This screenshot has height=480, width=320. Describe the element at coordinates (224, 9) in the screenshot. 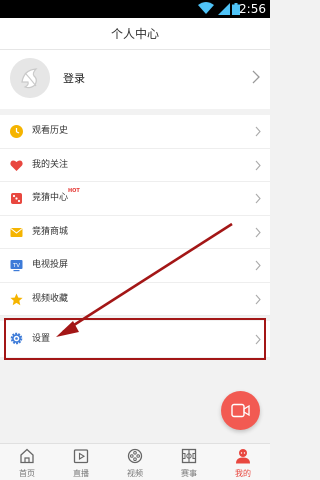

I see `signal-icon` at that location.